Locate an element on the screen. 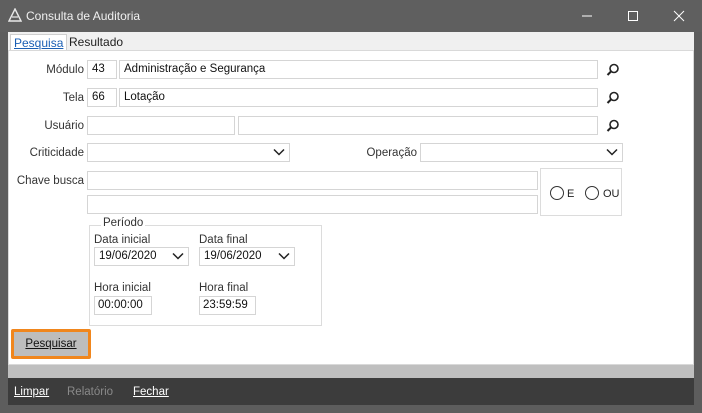  relatorio-button: Relatório is located at coordinates (90, 392).